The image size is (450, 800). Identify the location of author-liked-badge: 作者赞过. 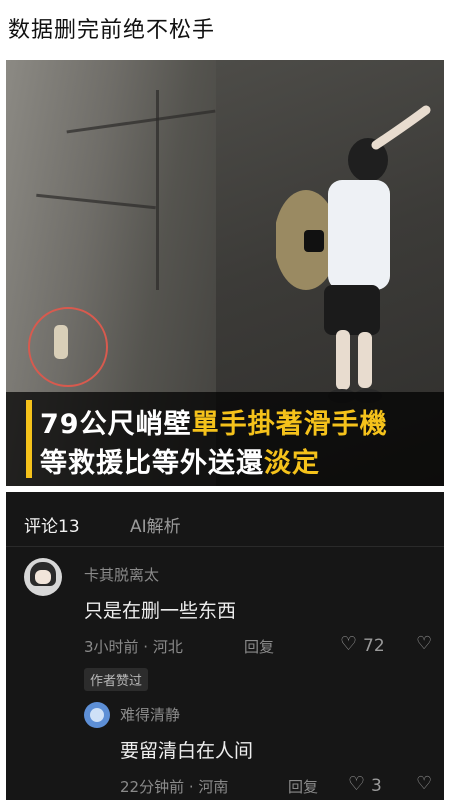
(116, 679).